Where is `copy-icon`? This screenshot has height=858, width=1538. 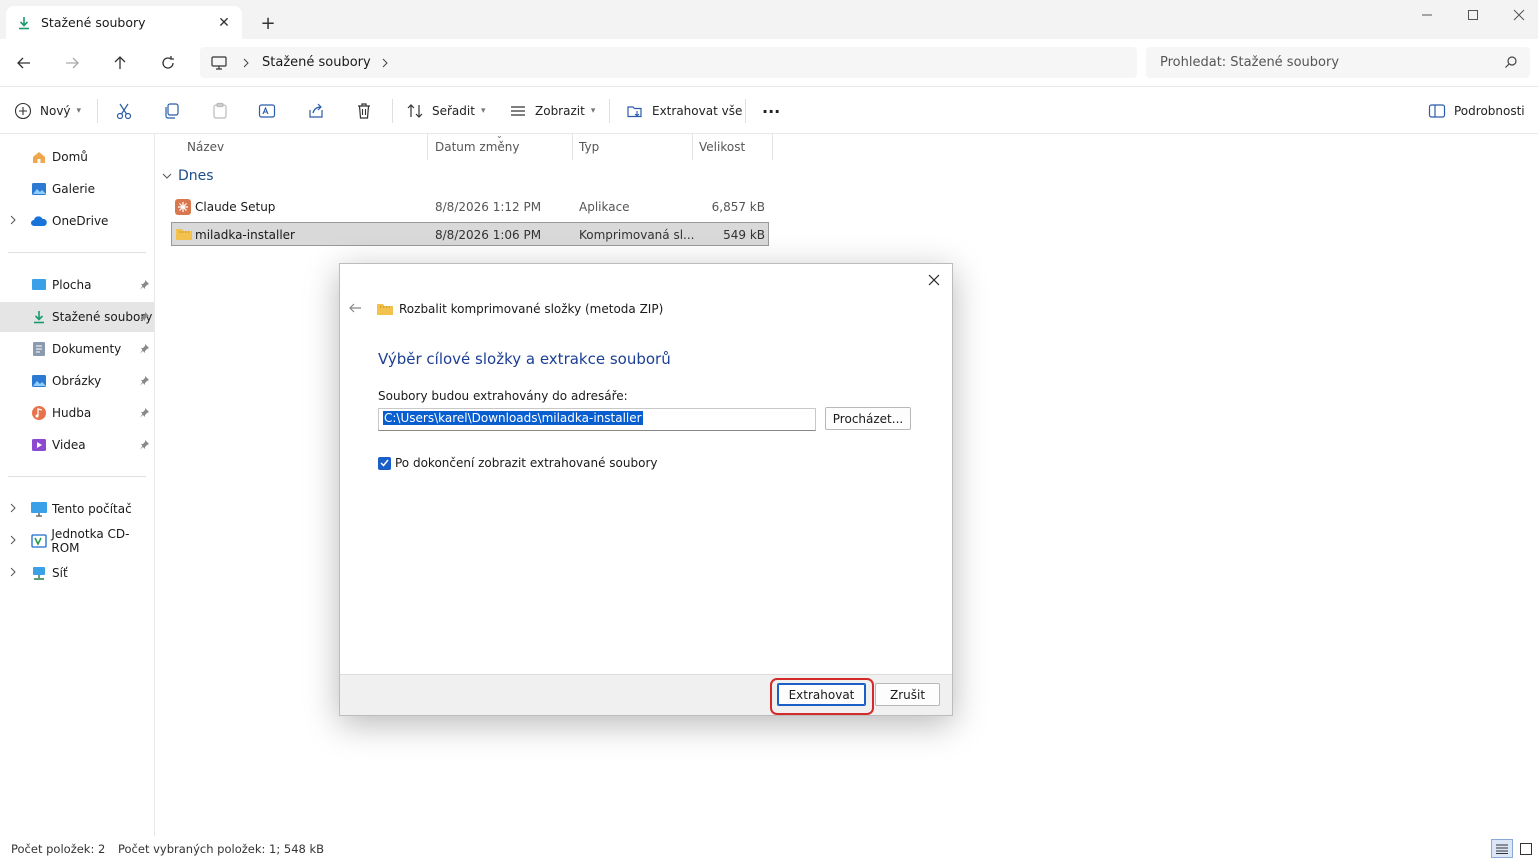
copy-icon is located at coordinates (172, 111).